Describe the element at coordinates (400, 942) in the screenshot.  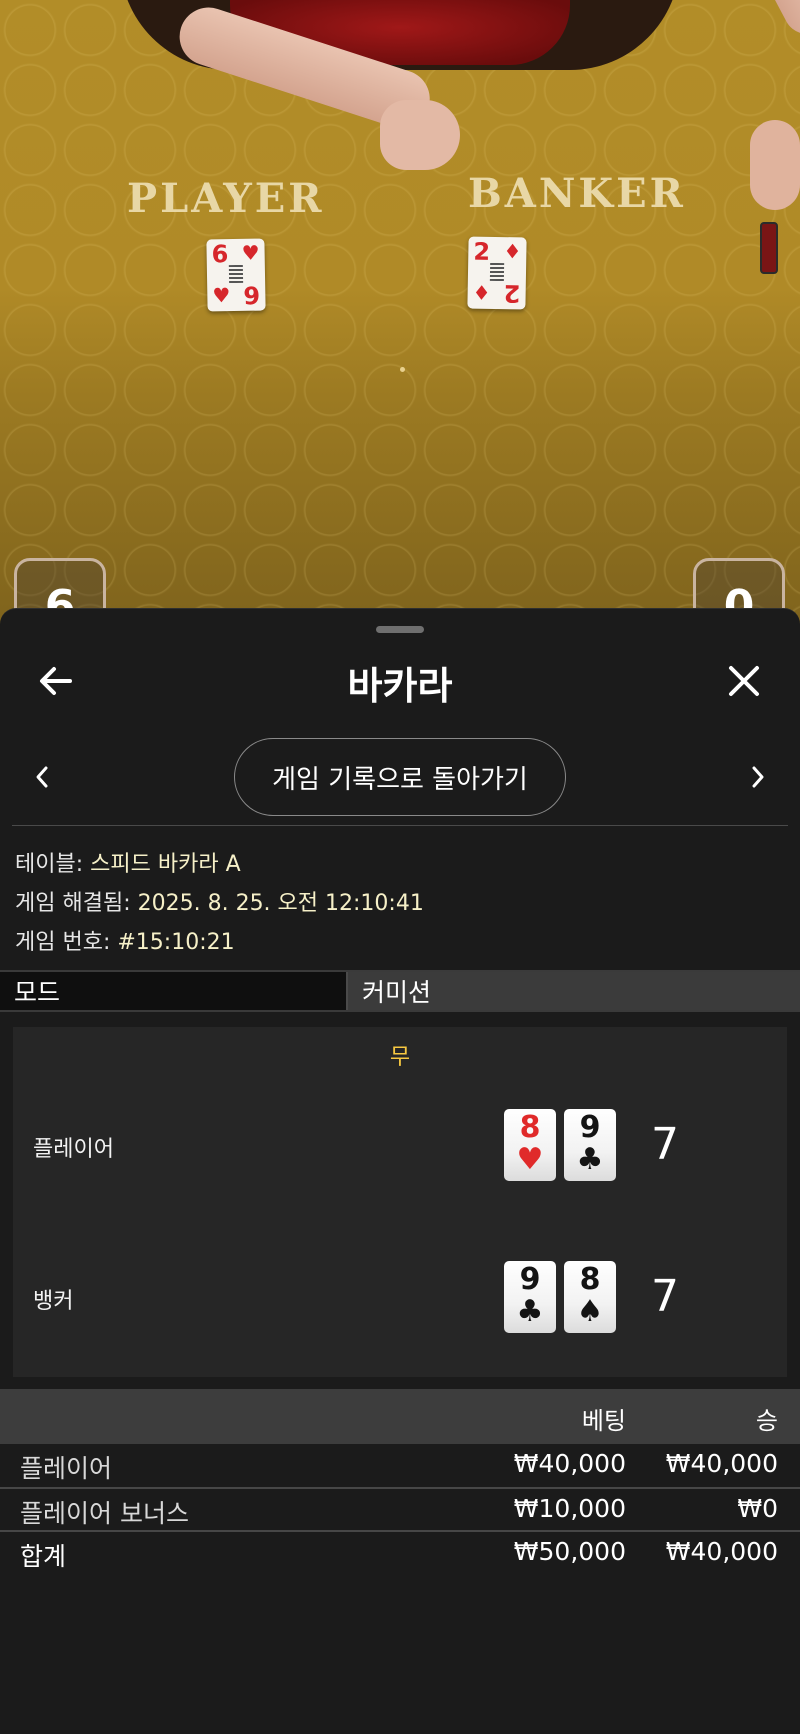
I see `game-number-info: 게임 번호: #15:10:21` at that location.